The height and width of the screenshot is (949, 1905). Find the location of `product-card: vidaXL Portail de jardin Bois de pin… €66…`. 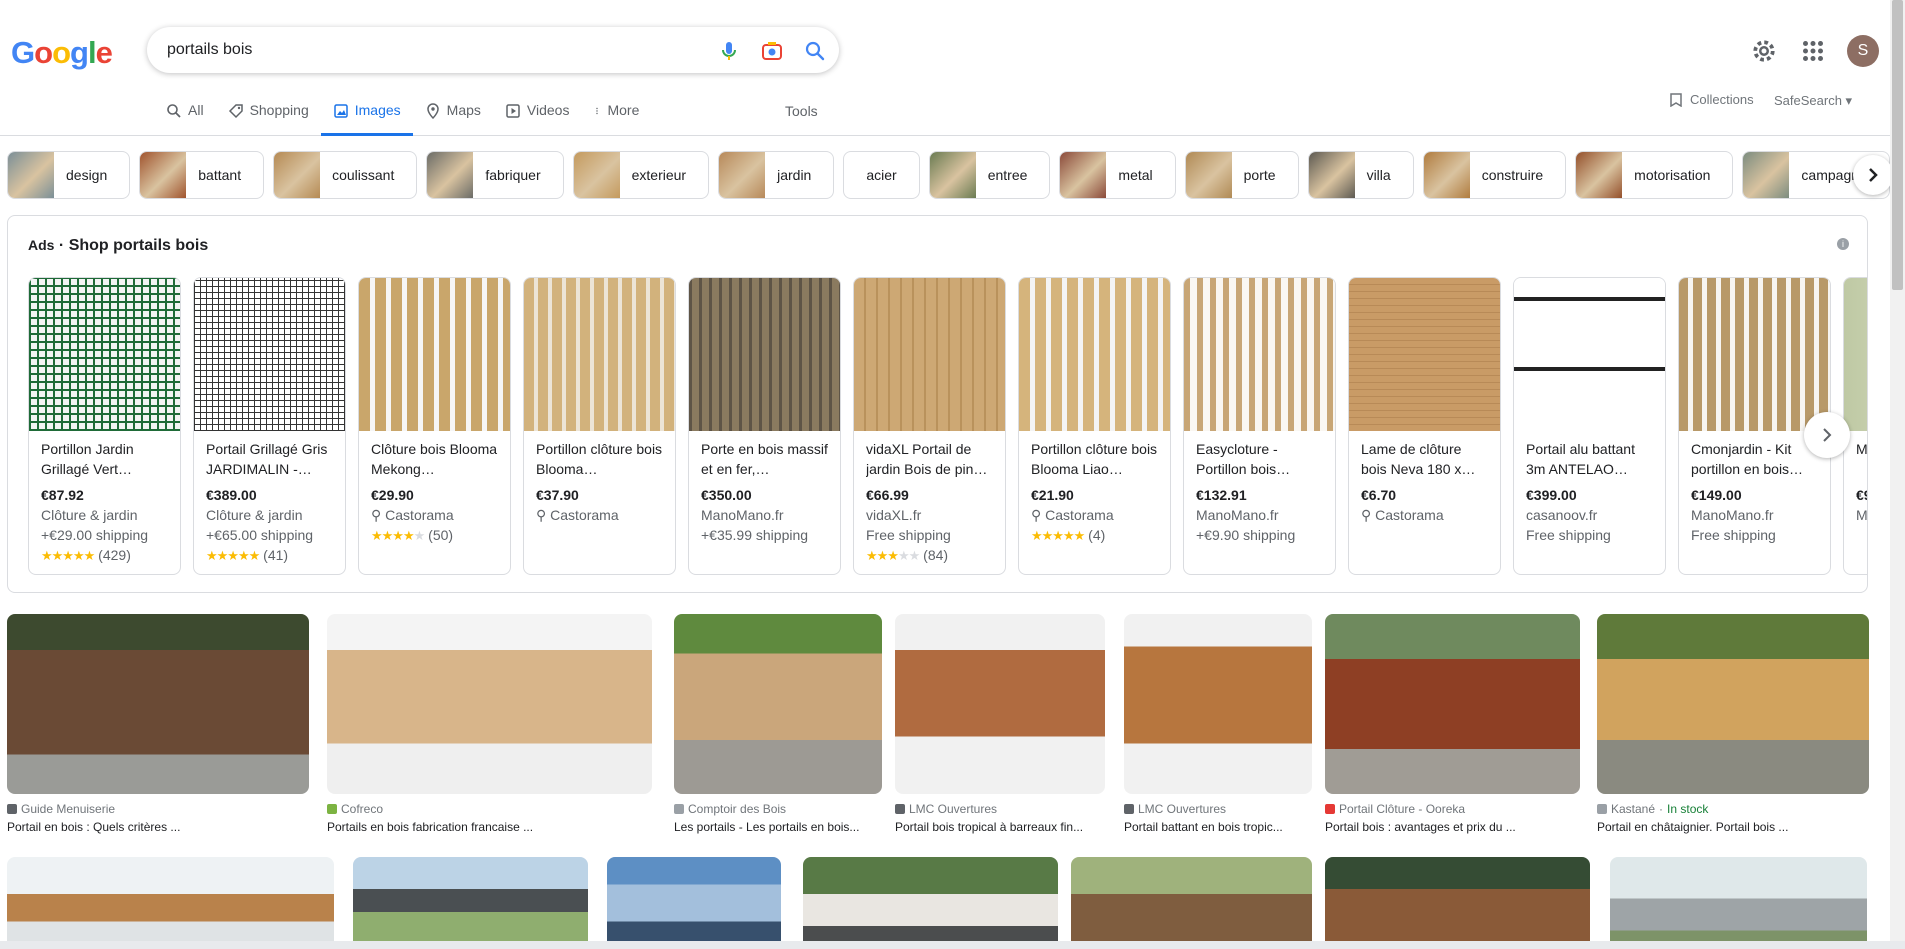

product-card: vidaXL Portail de jardin Bois de pin… €66… is located at coordinates (929, 426).